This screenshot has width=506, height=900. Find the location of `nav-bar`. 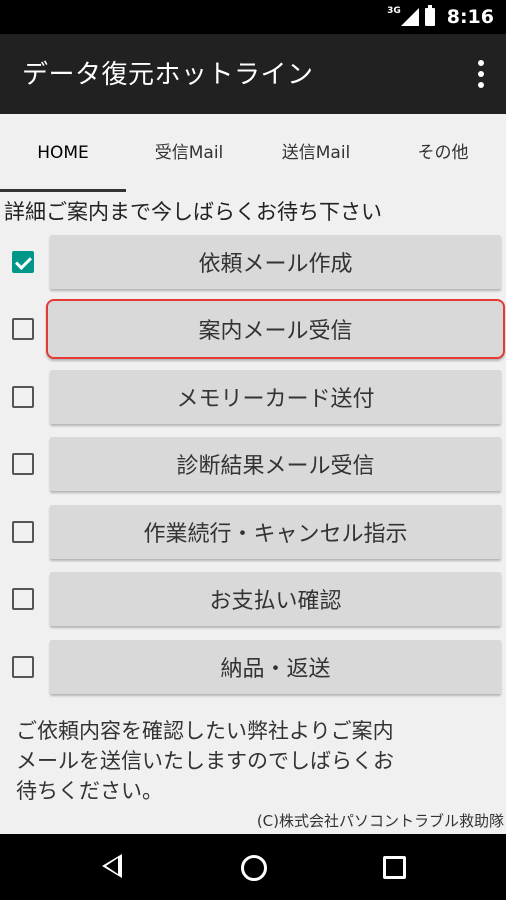

nav-bar is located at coordinates (253, 867).